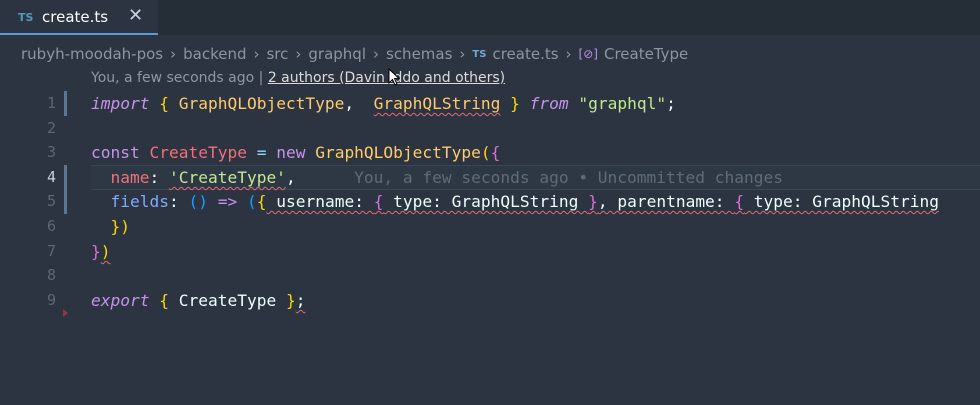  What do you see at coordinates (51, 177) in the screenshot?
I see `line-number: 4` at bounding box center [51, 177].